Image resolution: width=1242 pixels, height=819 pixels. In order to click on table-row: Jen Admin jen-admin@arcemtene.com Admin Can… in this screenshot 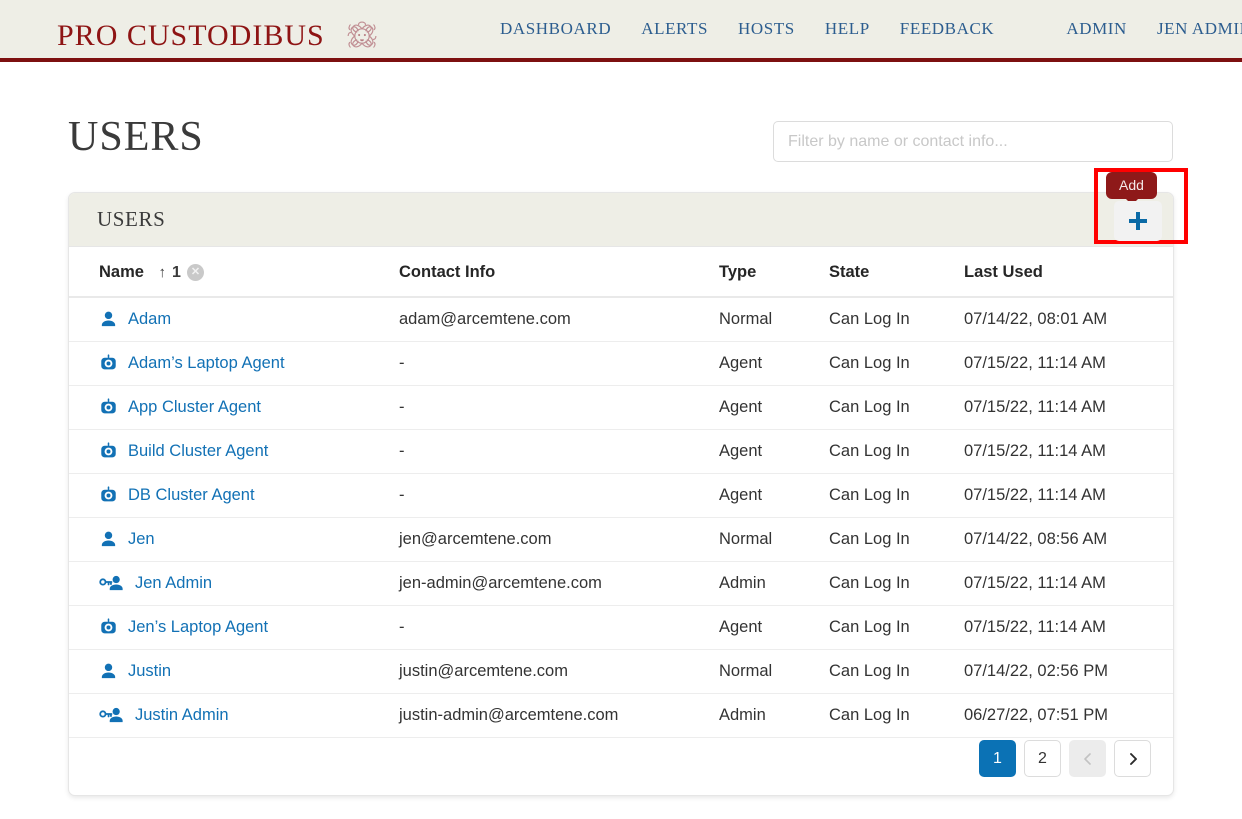, I will do `click(621, 583)`.